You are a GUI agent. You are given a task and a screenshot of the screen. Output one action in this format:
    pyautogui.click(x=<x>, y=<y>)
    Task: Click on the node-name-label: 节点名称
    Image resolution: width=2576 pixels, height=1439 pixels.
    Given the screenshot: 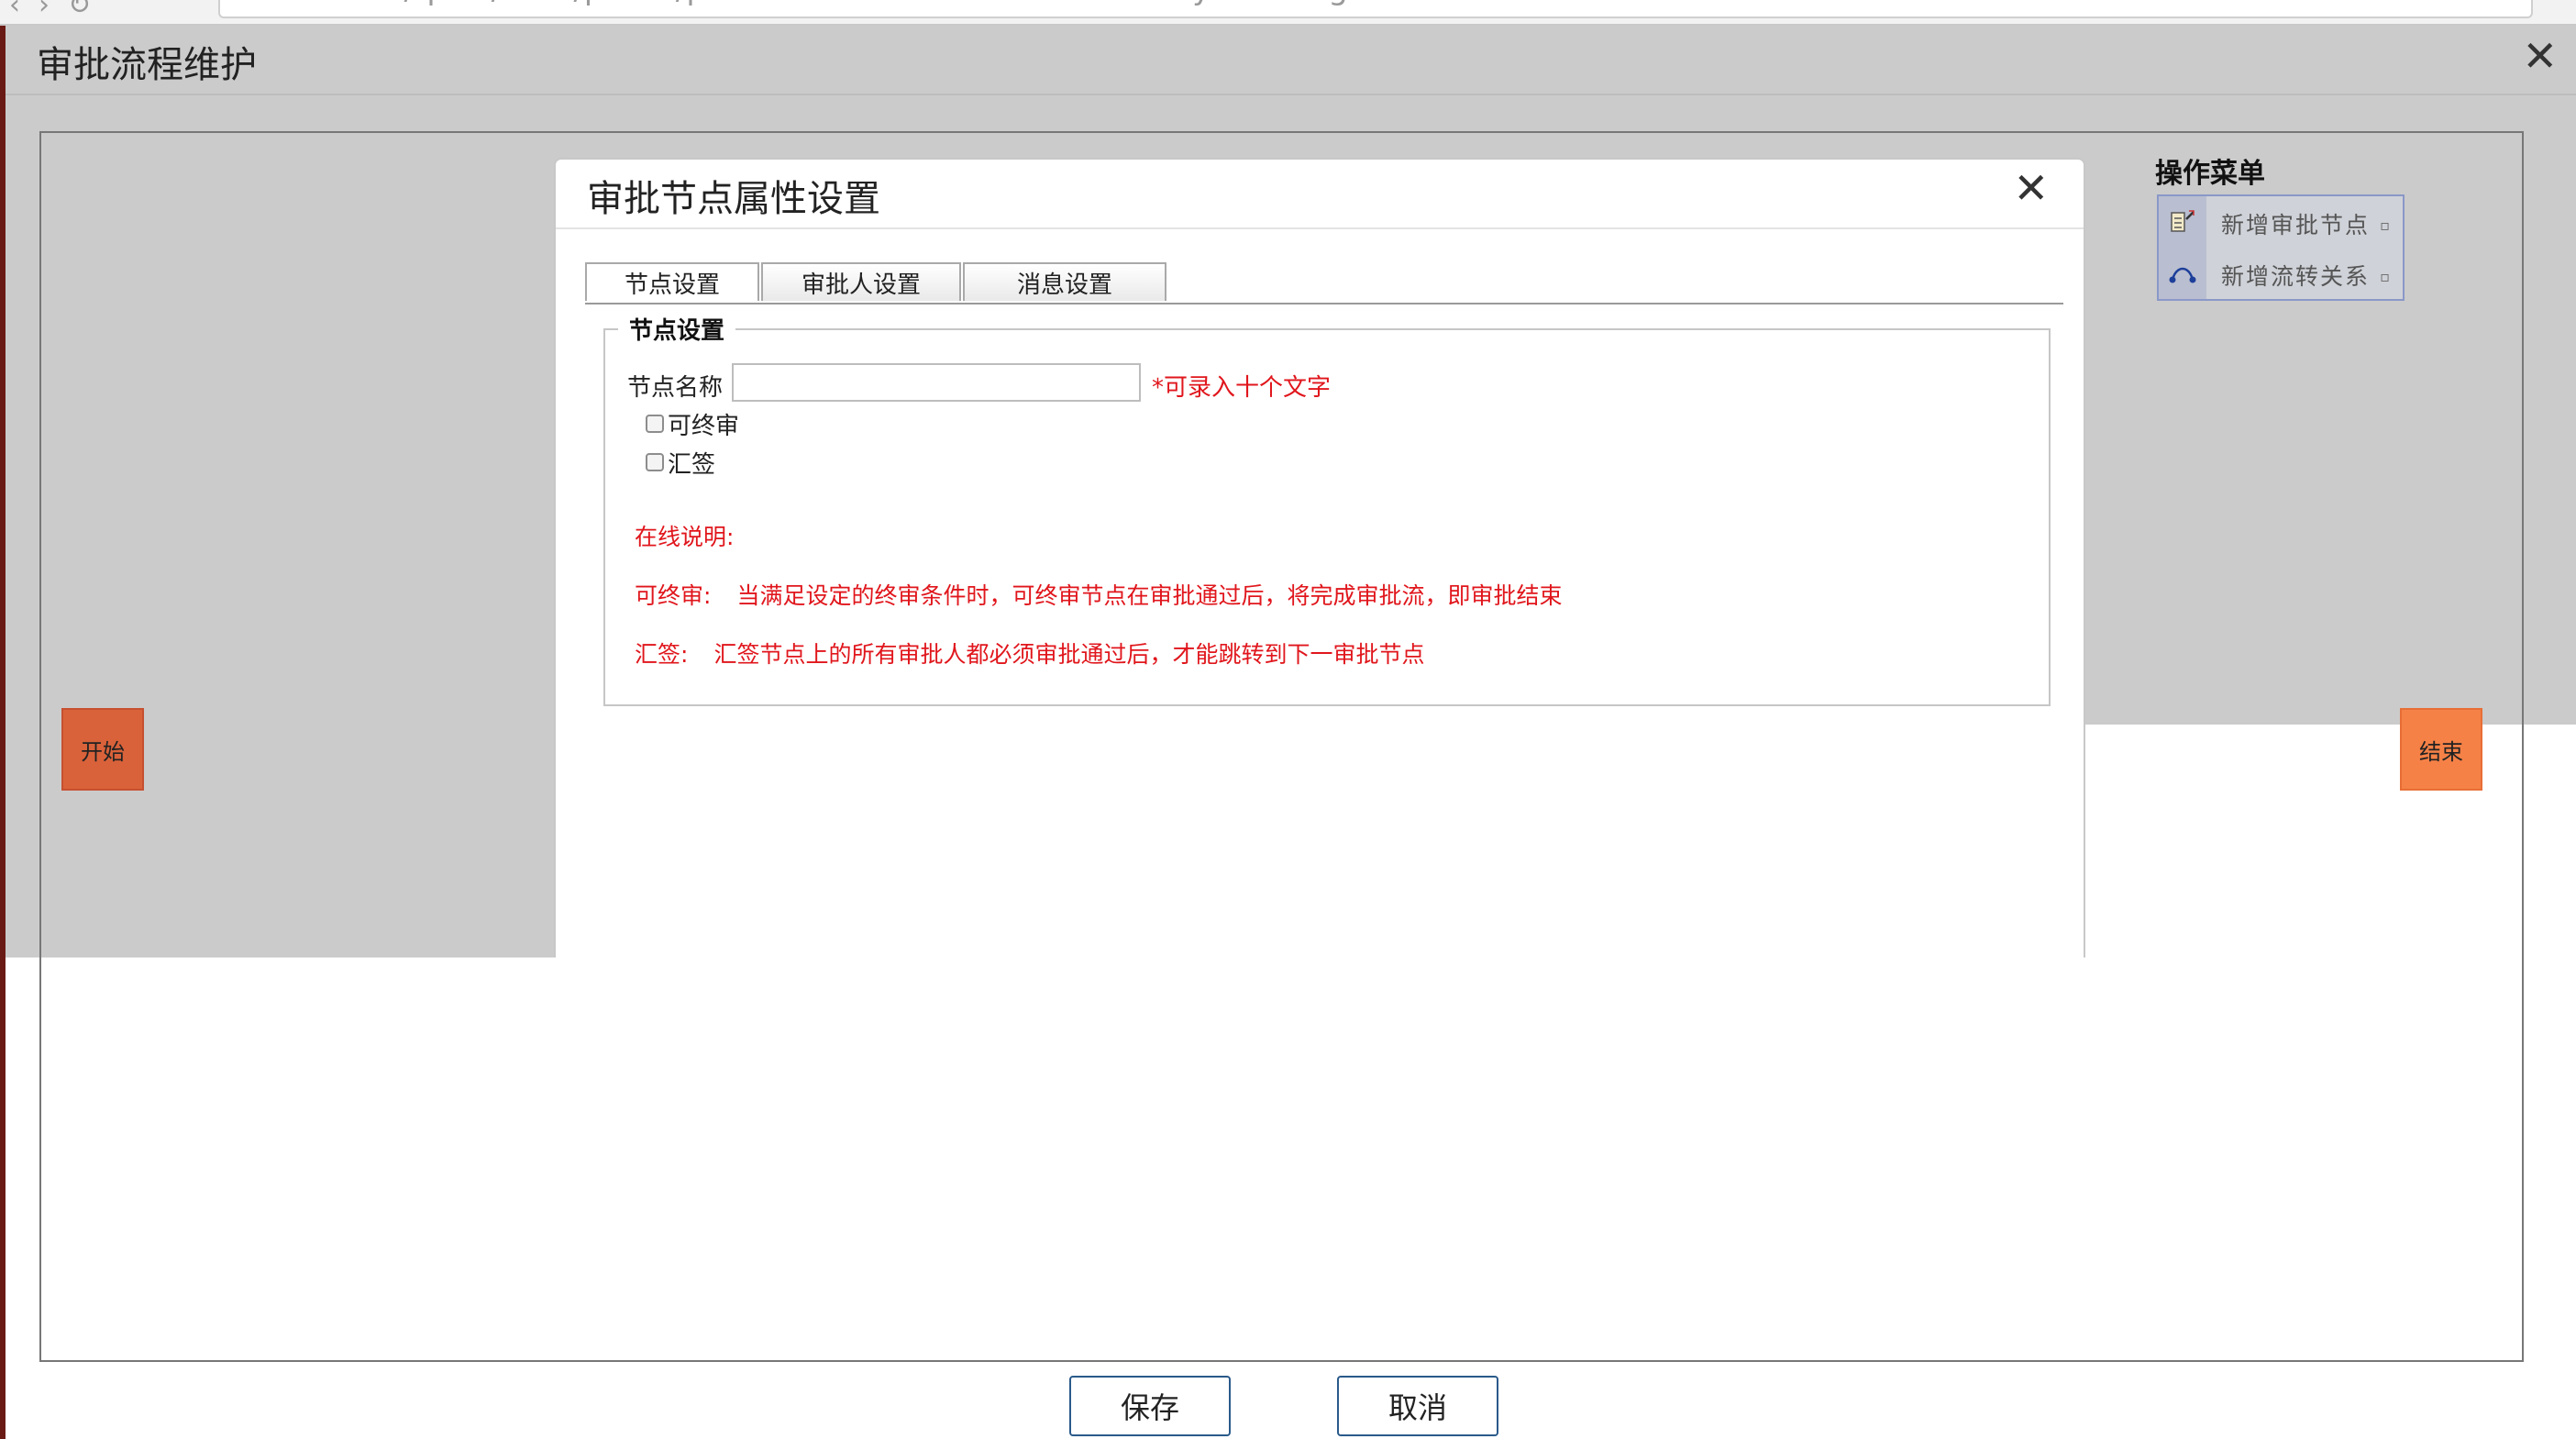 What is the action you would take?
    pyautogui.click(x=675, y=388)
    